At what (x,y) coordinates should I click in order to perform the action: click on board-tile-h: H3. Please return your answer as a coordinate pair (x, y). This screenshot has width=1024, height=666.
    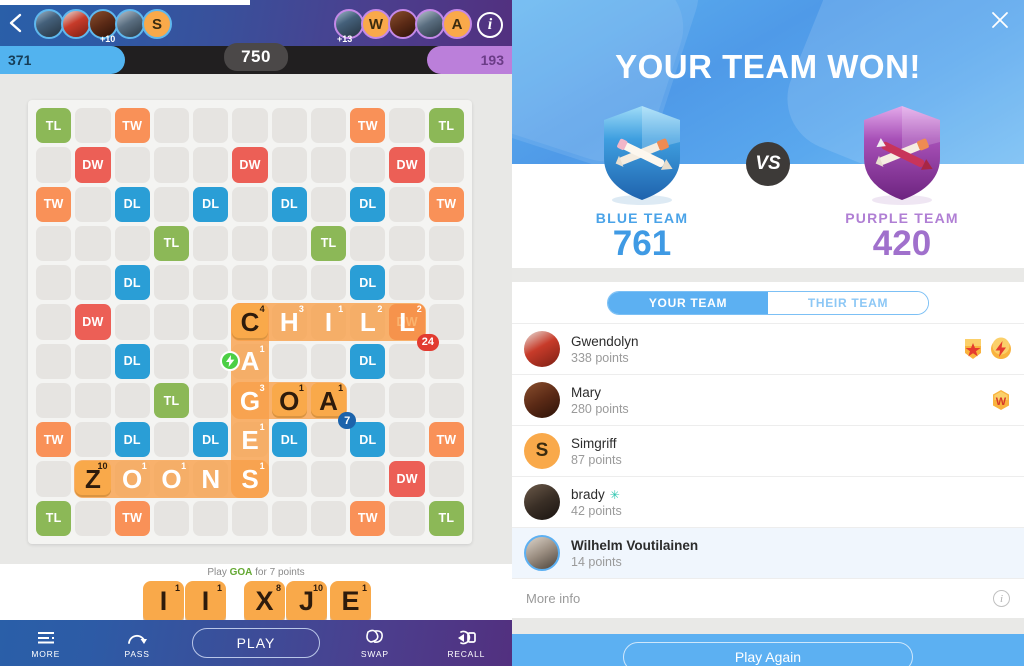
    Looking at the image, I should click on (289, 321).